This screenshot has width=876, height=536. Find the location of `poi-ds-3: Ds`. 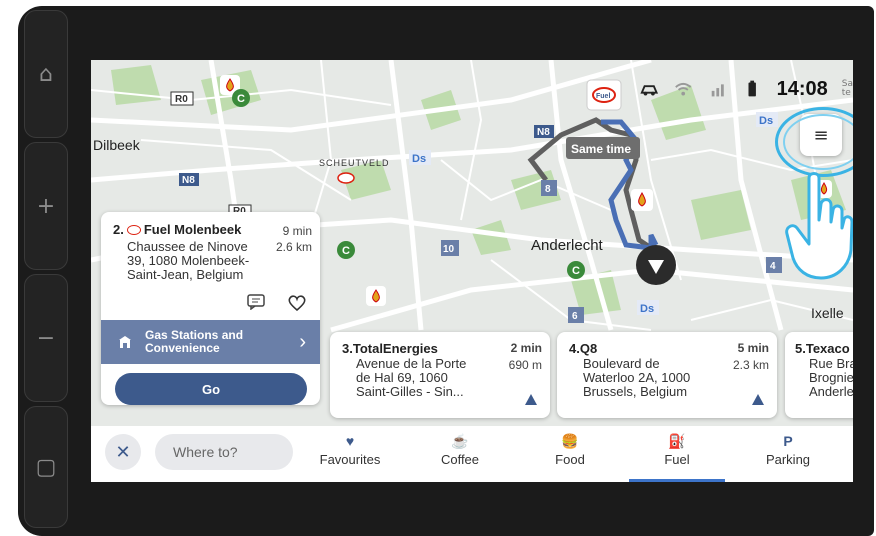

poi-ds-3: Ds is located at coordinates (647, 309).